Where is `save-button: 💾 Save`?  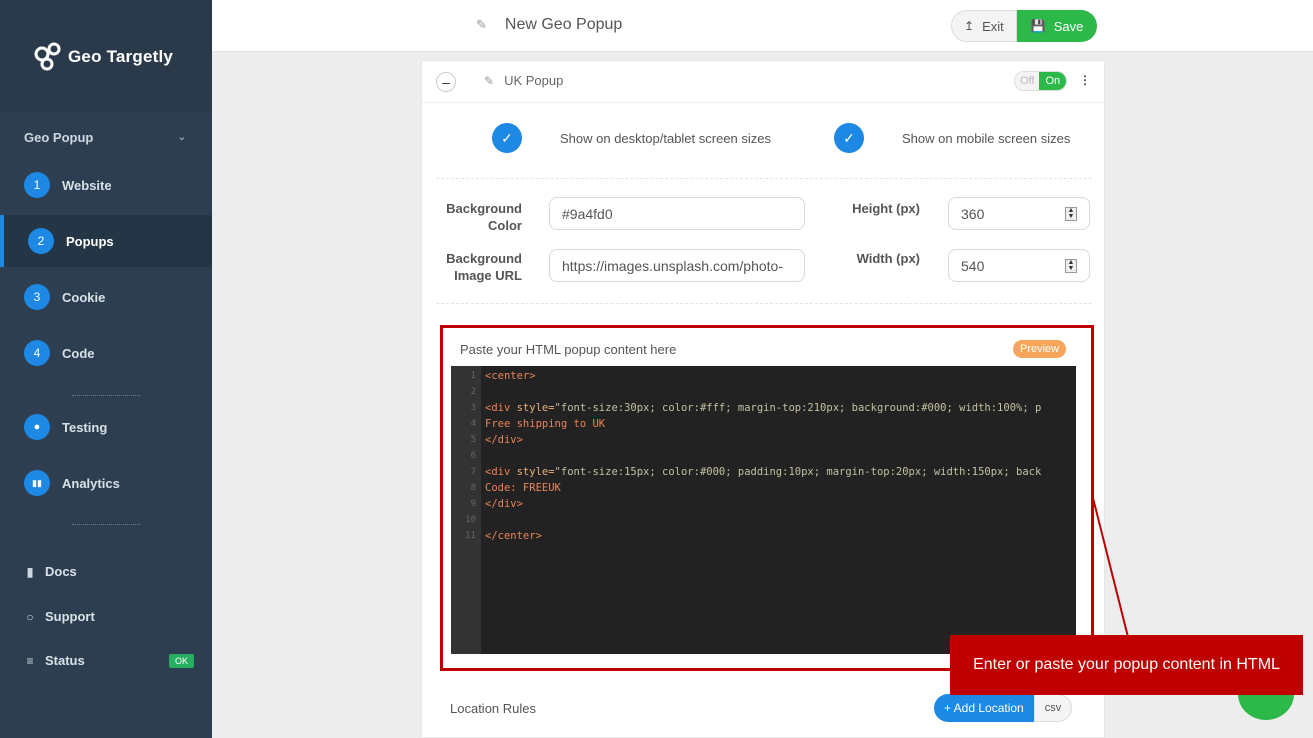 save-button: 💾 Save is located at coordinates (1057, 26).